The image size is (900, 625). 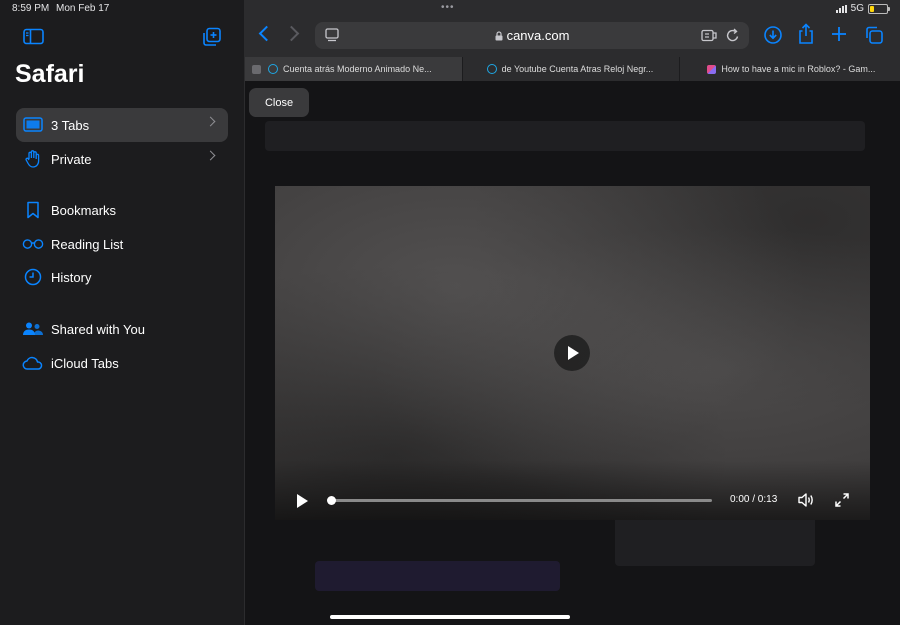 I want to click on clock-icon, so click(x=33, y=277).